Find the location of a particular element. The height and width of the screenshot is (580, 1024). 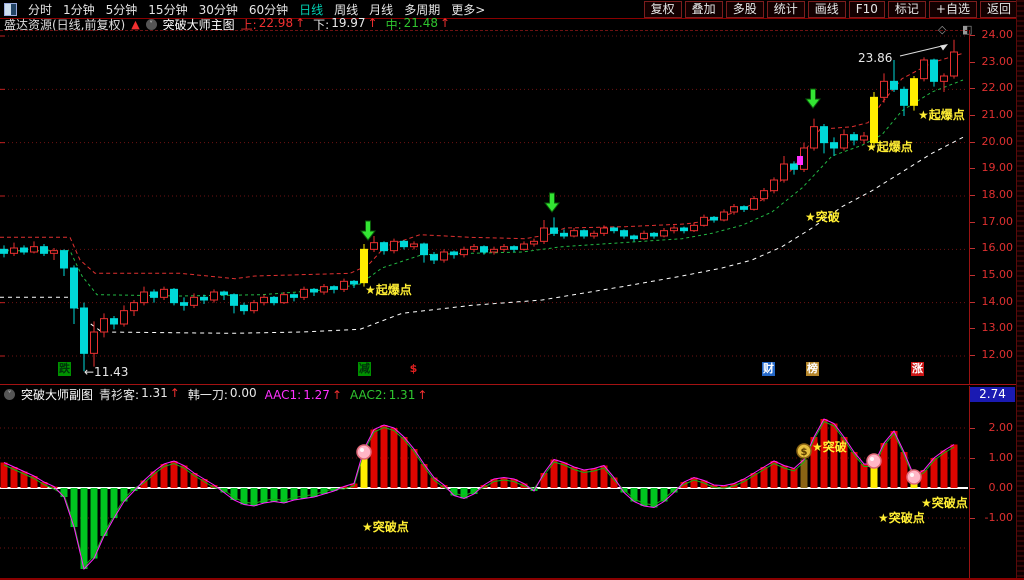

period-tabs: 分时 1分钟 5分钟 15分钟 30分钟 60分钟 日线 周线 月线 多周期 更多> is located at coordinates (322, 9).